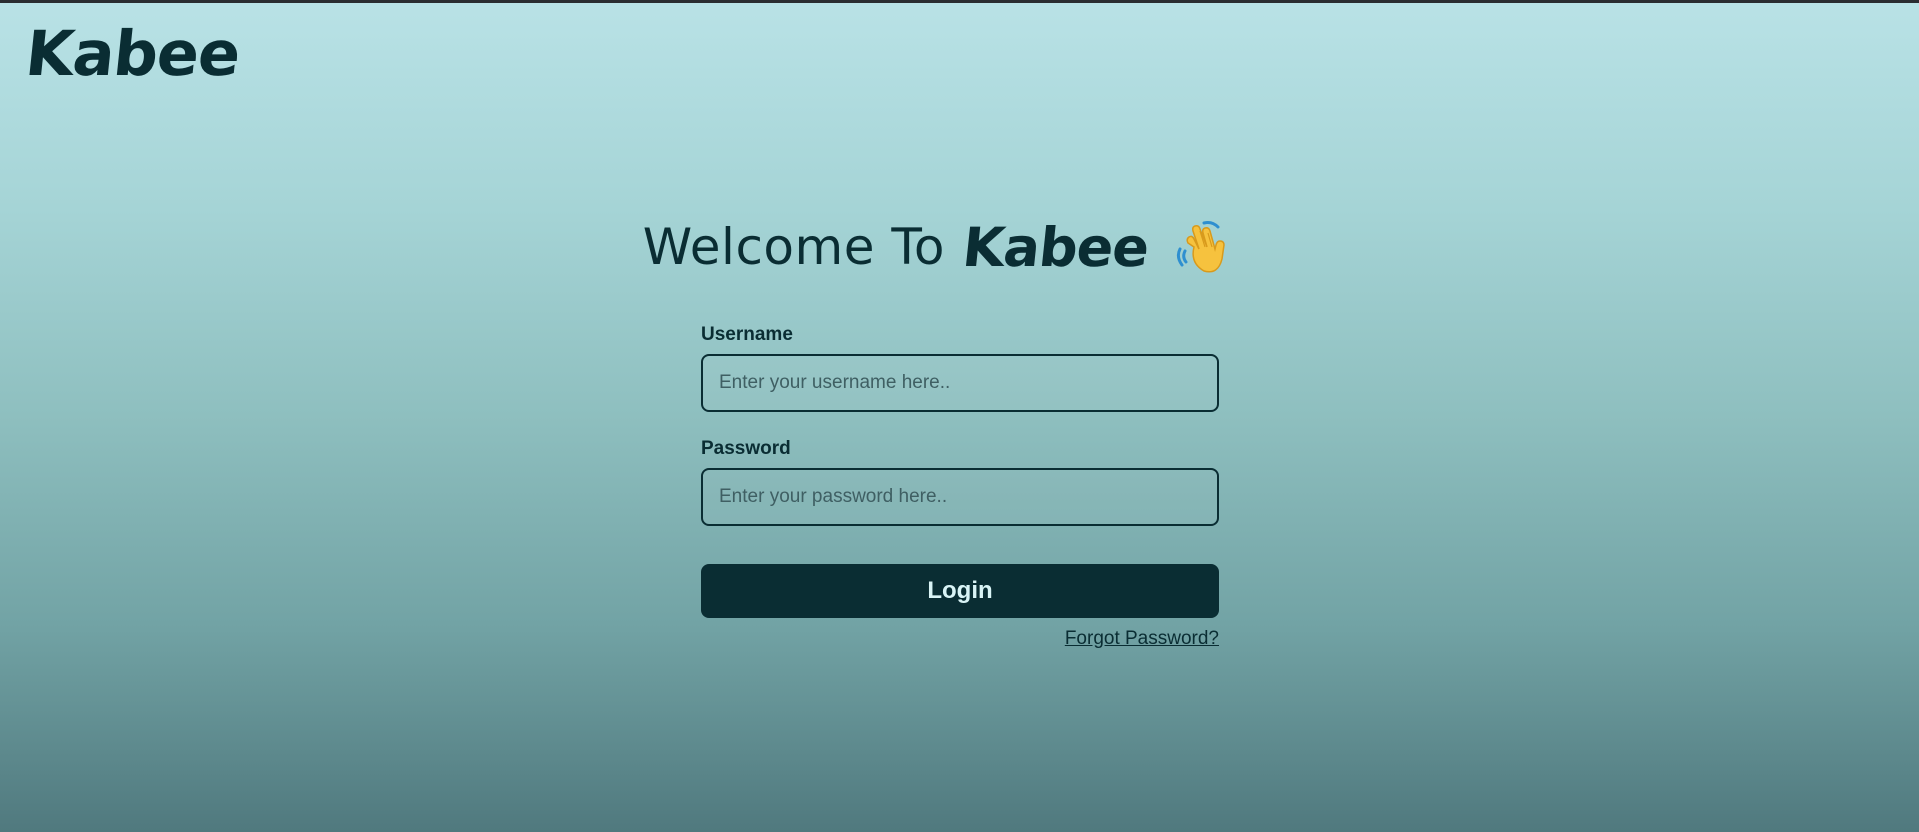  What do you see at coordinates (960, 639) in the screenshot?
I see `forgot-row: Forgot Password?` at bounding box center [960, 639].